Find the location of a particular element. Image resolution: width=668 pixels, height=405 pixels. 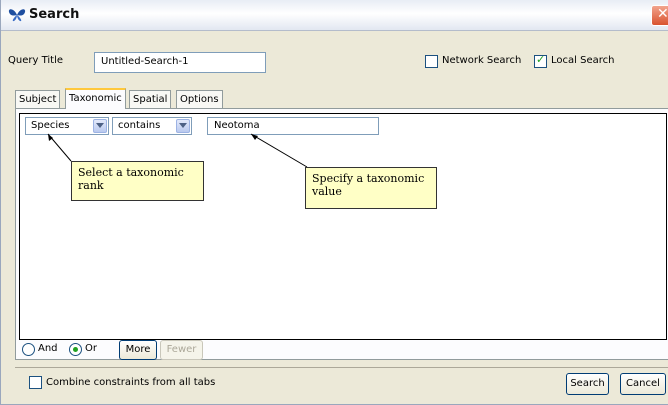

fewer-button: Fewer is located at coordinates (181, 350).